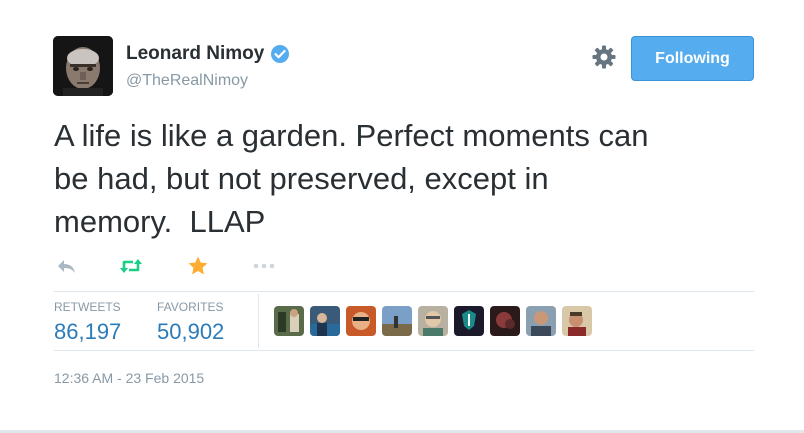 This screenshot has height=433, width=804. I want to click on retweet-icon, so click(130, 266).